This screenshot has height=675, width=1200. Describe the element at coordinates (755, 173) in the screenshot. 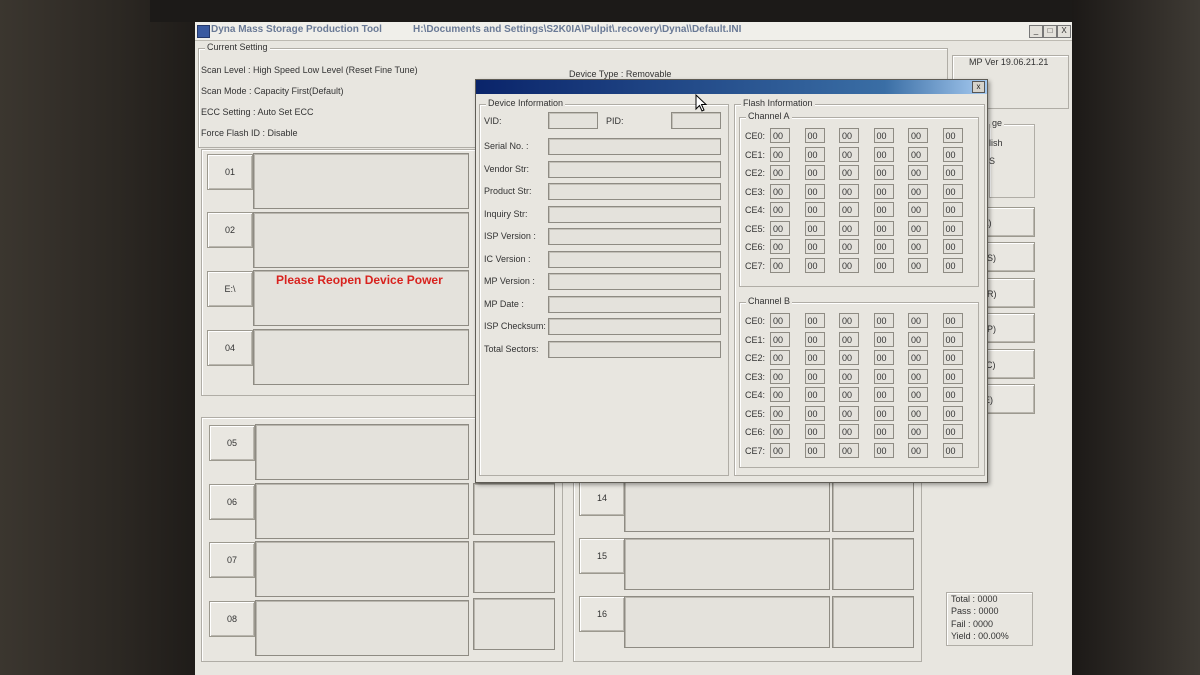

I see `channel-a-row-label: CE2:` at that location.